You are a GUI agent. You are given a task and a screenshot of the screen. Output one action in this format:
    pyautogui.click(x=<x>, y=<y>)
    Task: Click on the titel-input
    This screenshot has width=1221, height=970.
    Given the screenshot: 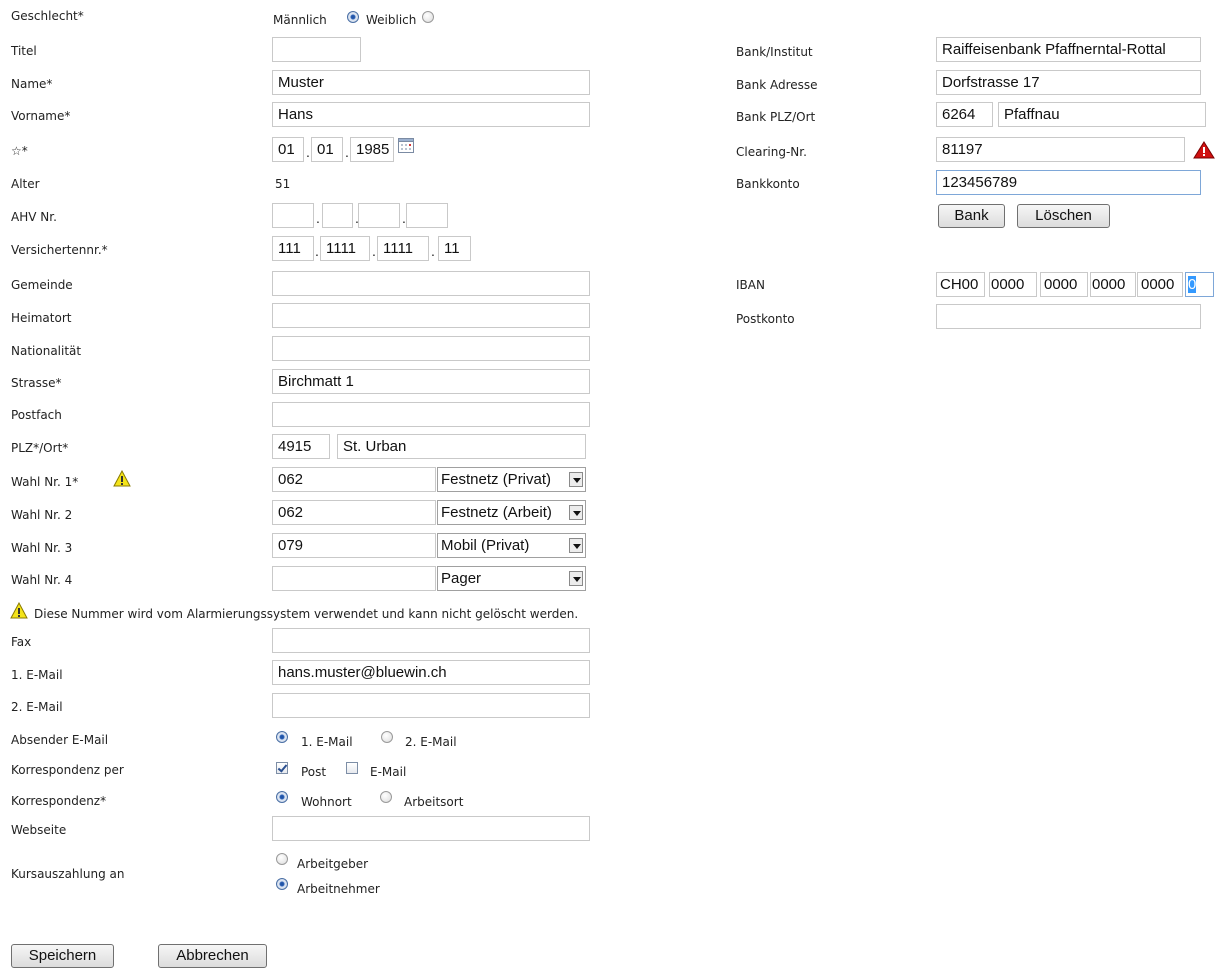 What is the action you would take?
    pyautogui.click(x=316, y=49)
    